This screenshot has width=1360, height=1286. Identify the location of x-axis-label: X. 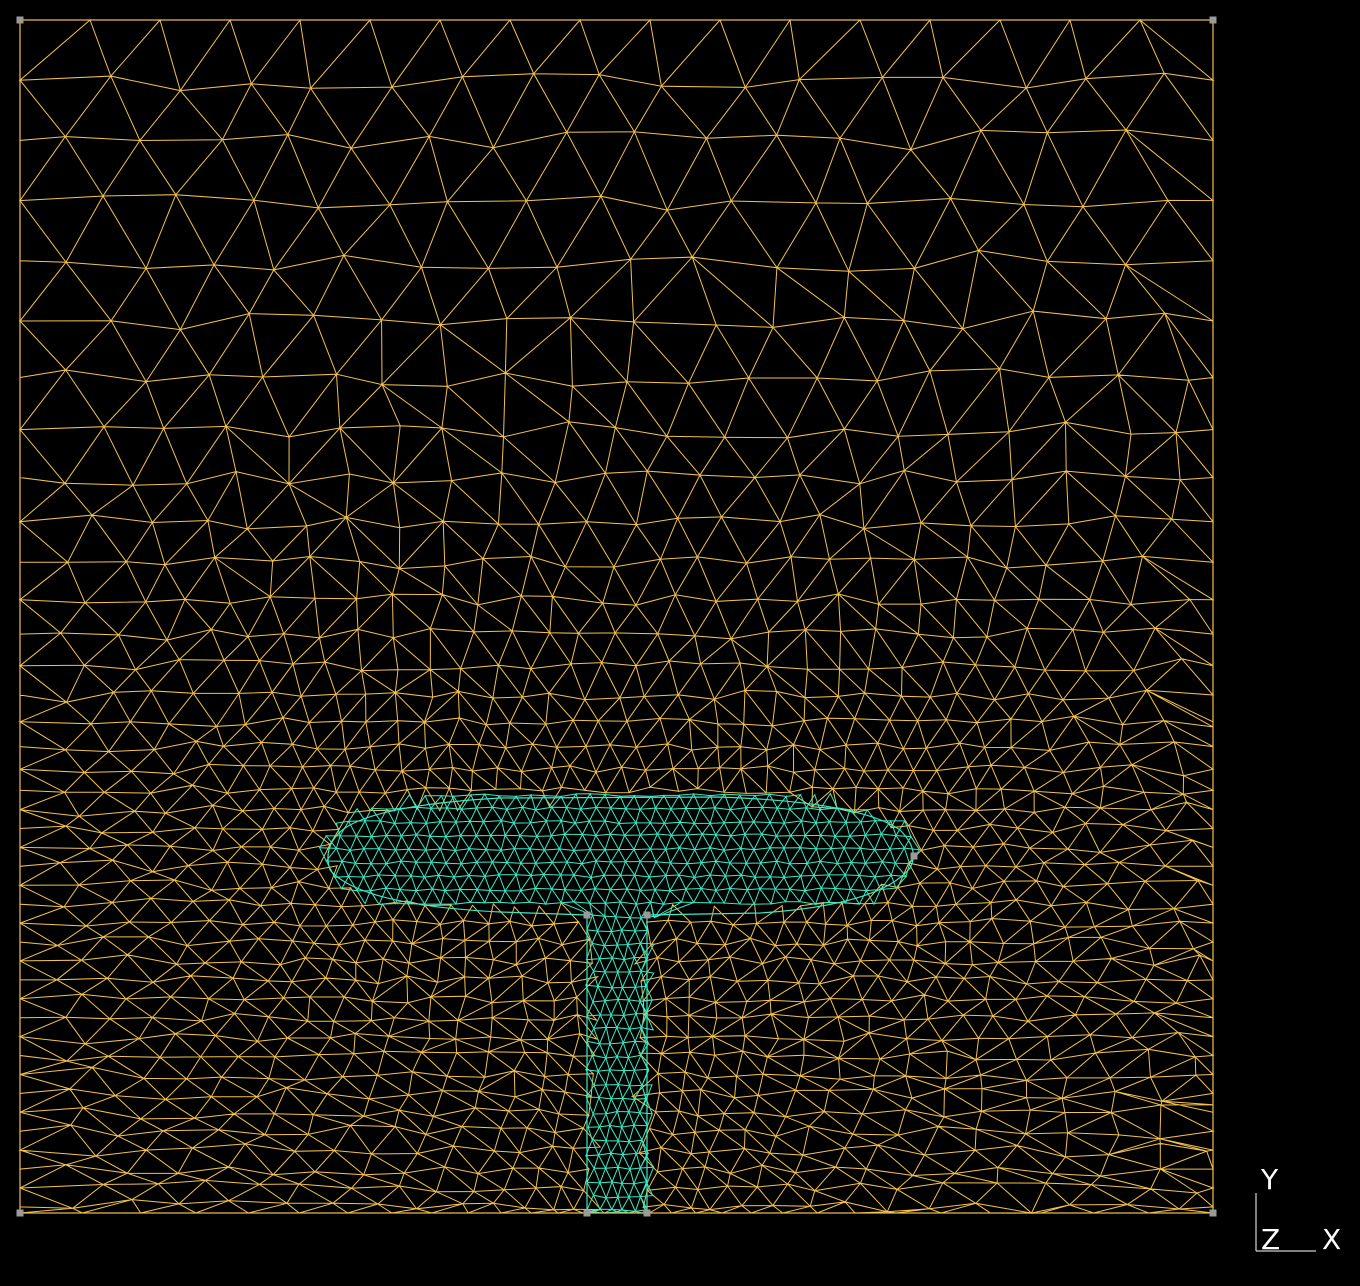
(1332, 1239).